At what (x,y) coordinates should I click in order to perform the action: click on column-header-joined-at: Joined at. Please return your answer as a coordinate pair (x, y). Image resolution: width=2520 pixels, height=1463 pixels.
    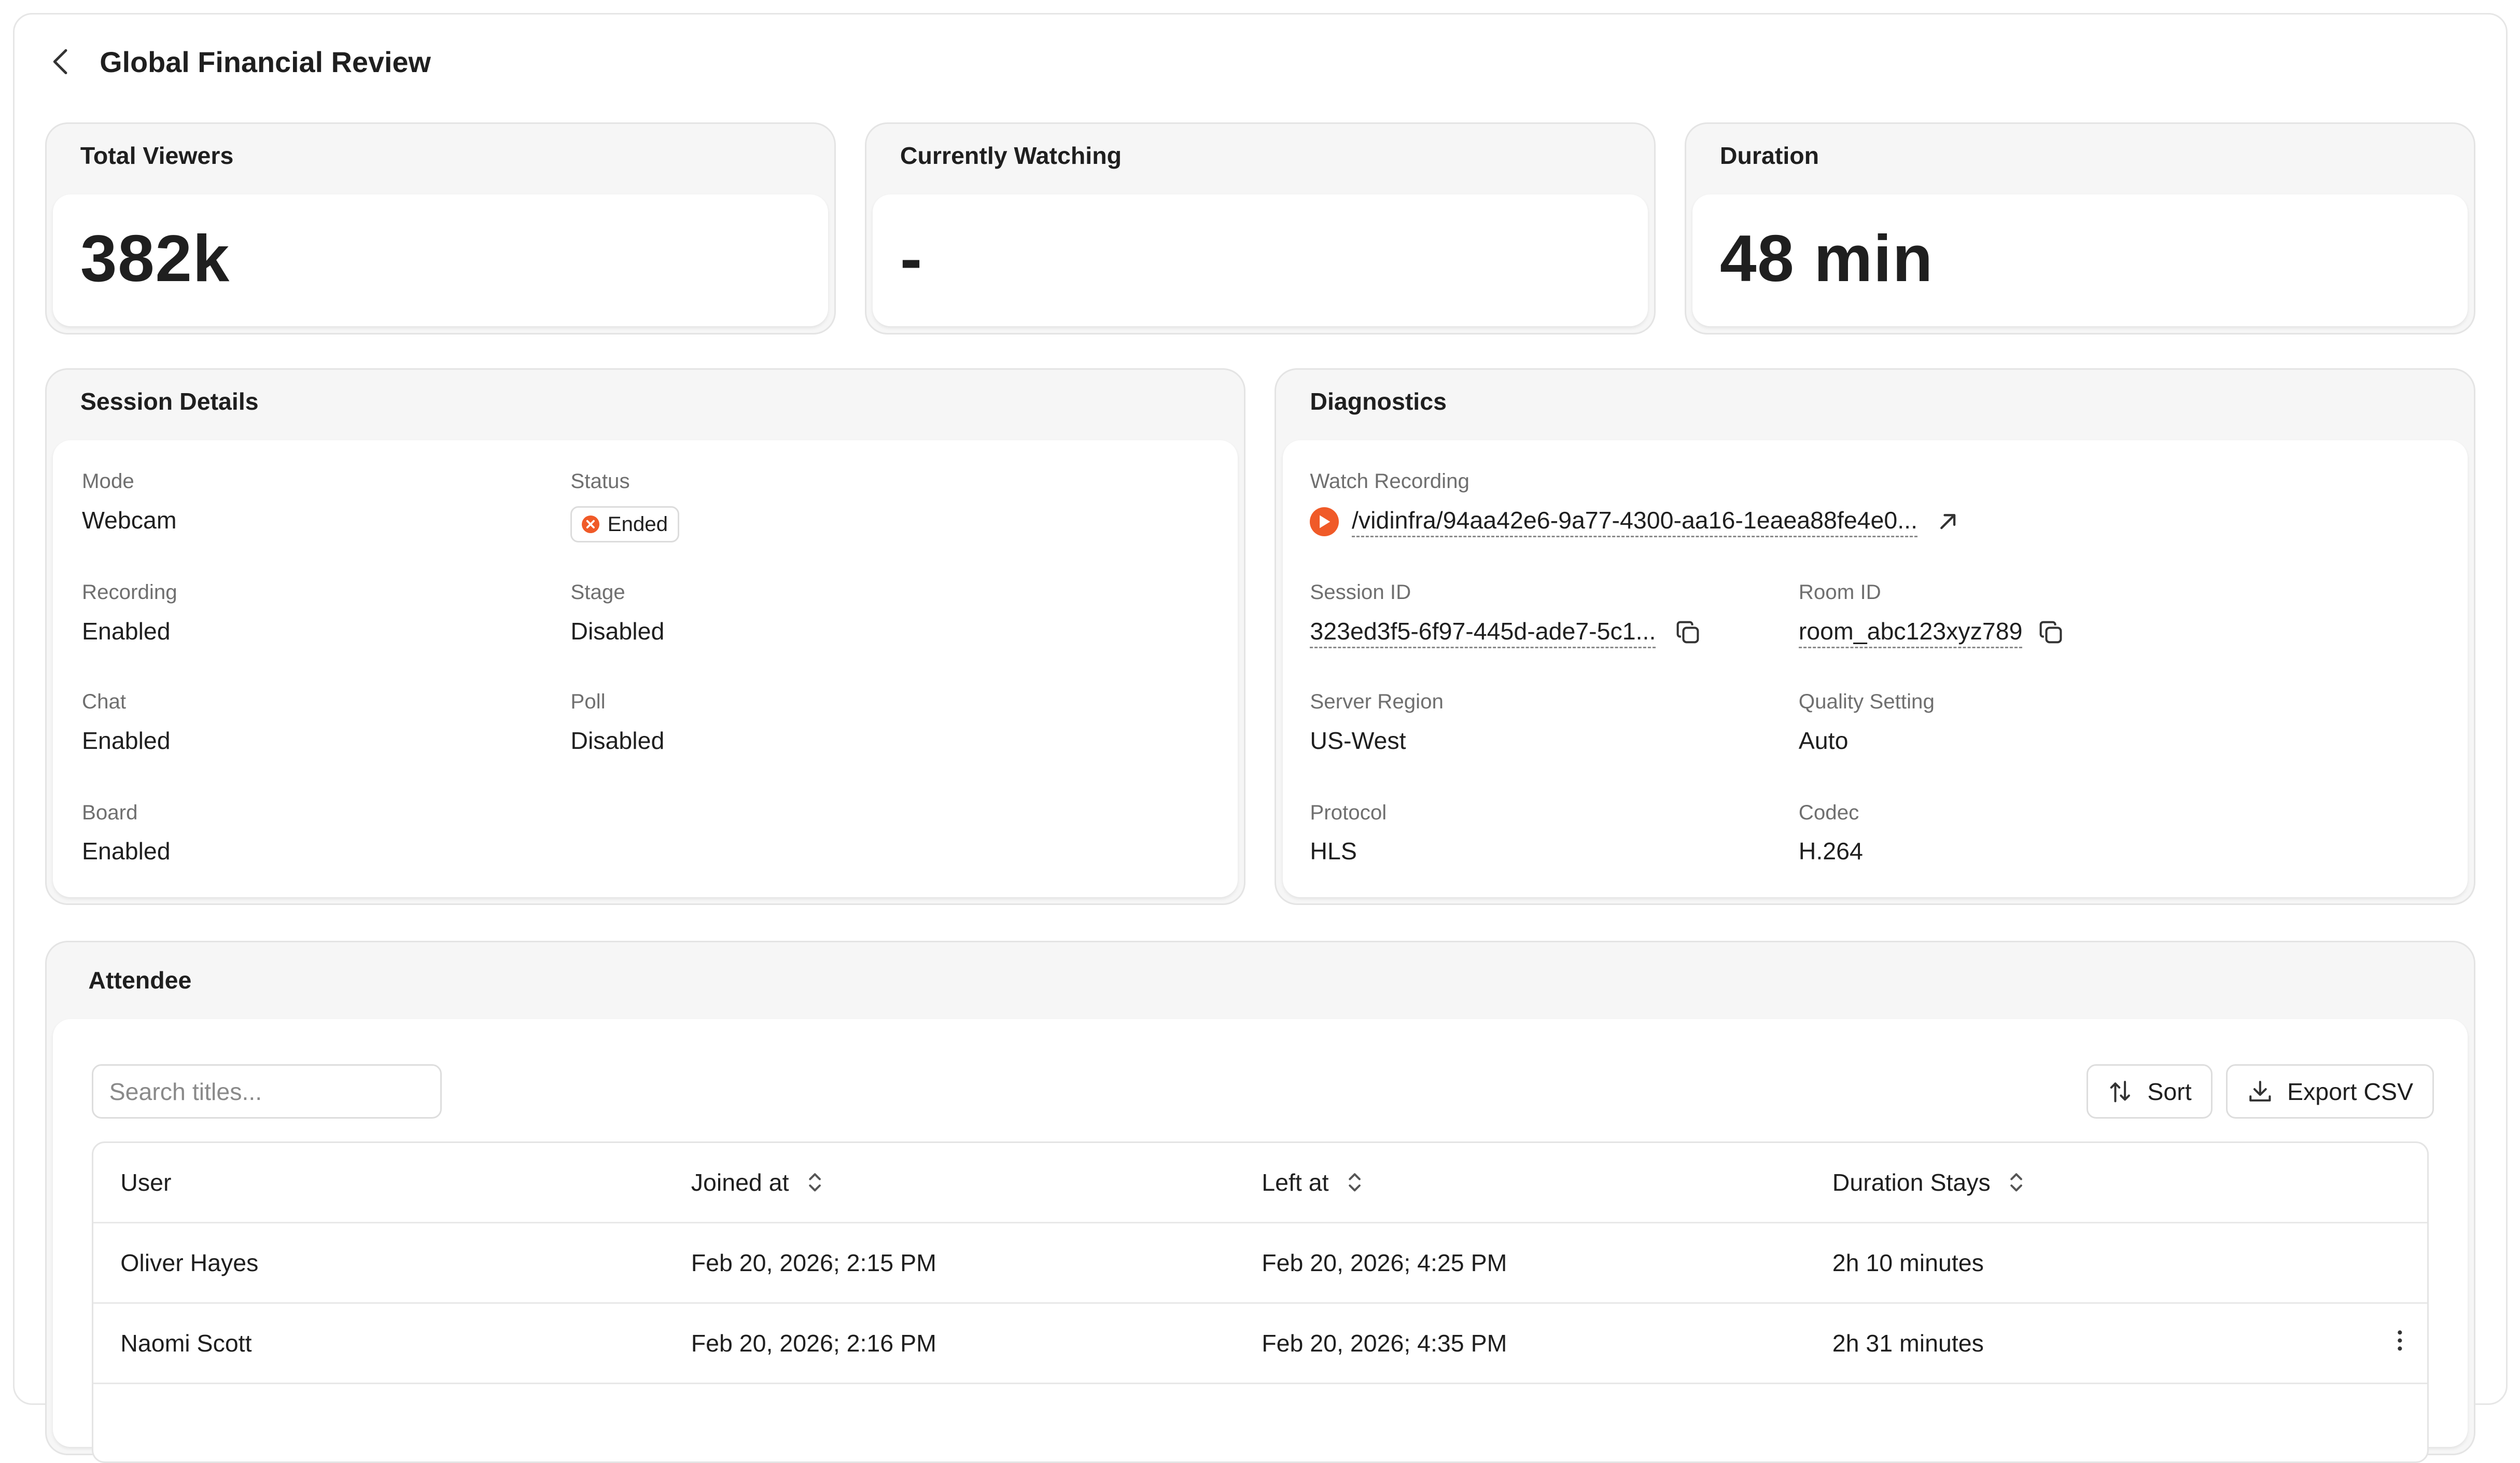
    Looking at the image, I should click on (949, 1182).